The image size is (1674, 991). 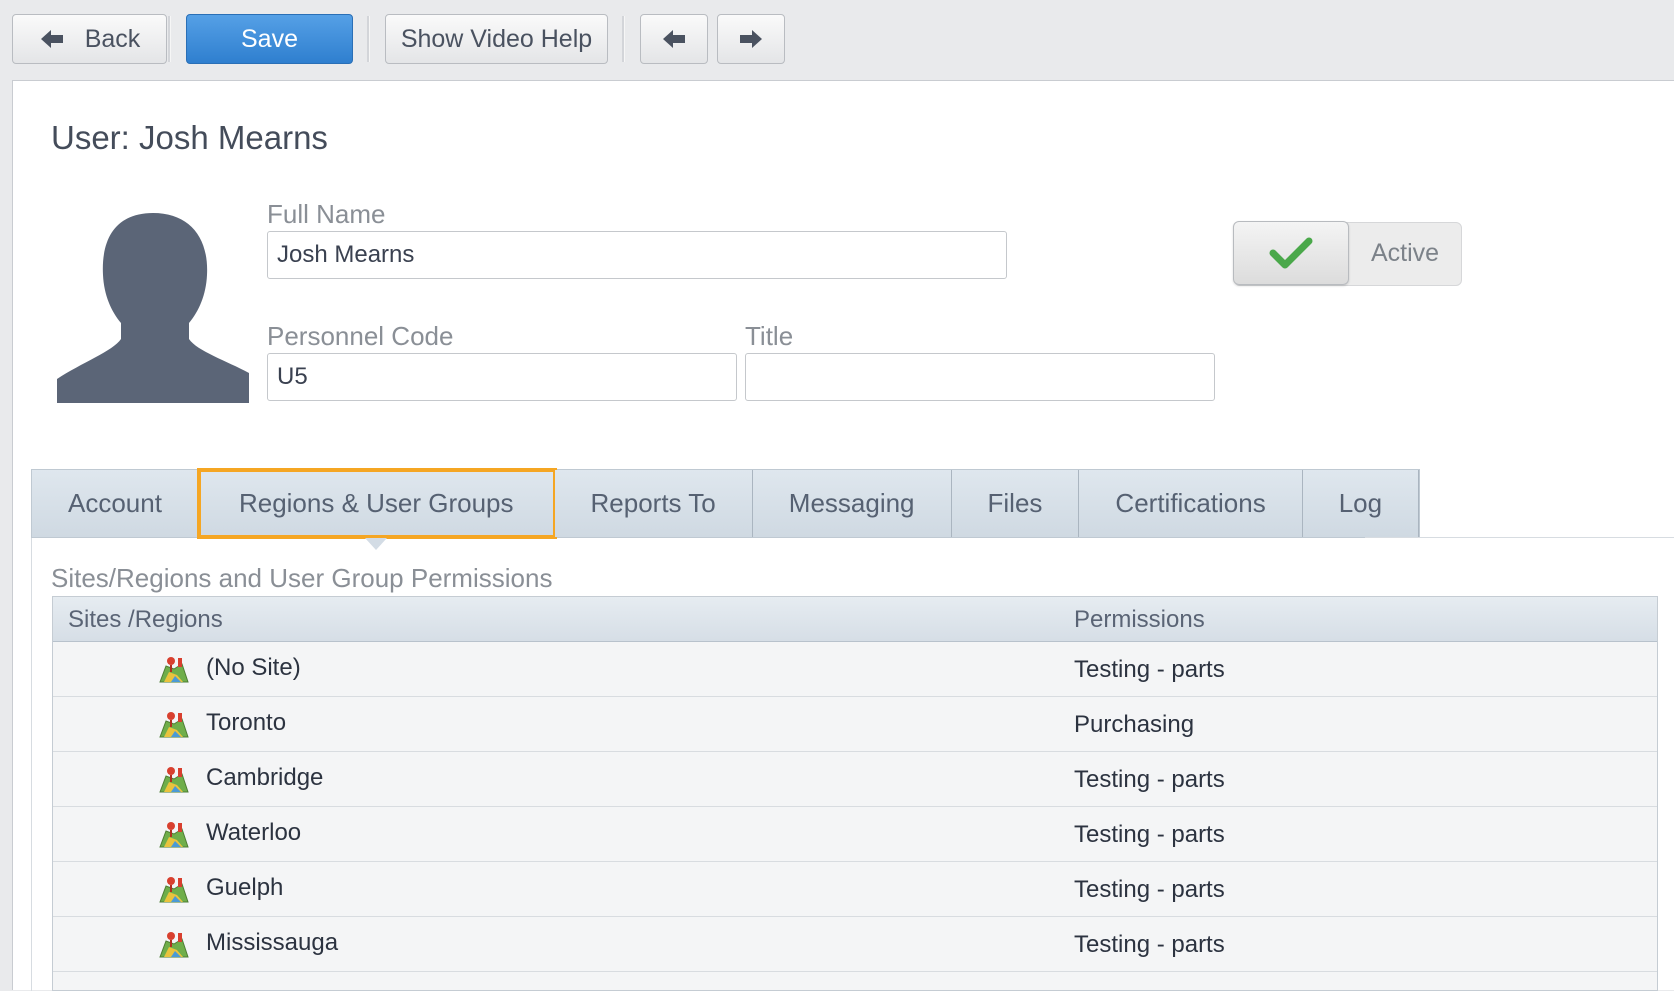 What do you see at coordinates (145, 620) in the screenshot?
I see `column-header-sites: Sites /Regions` at bounding box center [145, 620].